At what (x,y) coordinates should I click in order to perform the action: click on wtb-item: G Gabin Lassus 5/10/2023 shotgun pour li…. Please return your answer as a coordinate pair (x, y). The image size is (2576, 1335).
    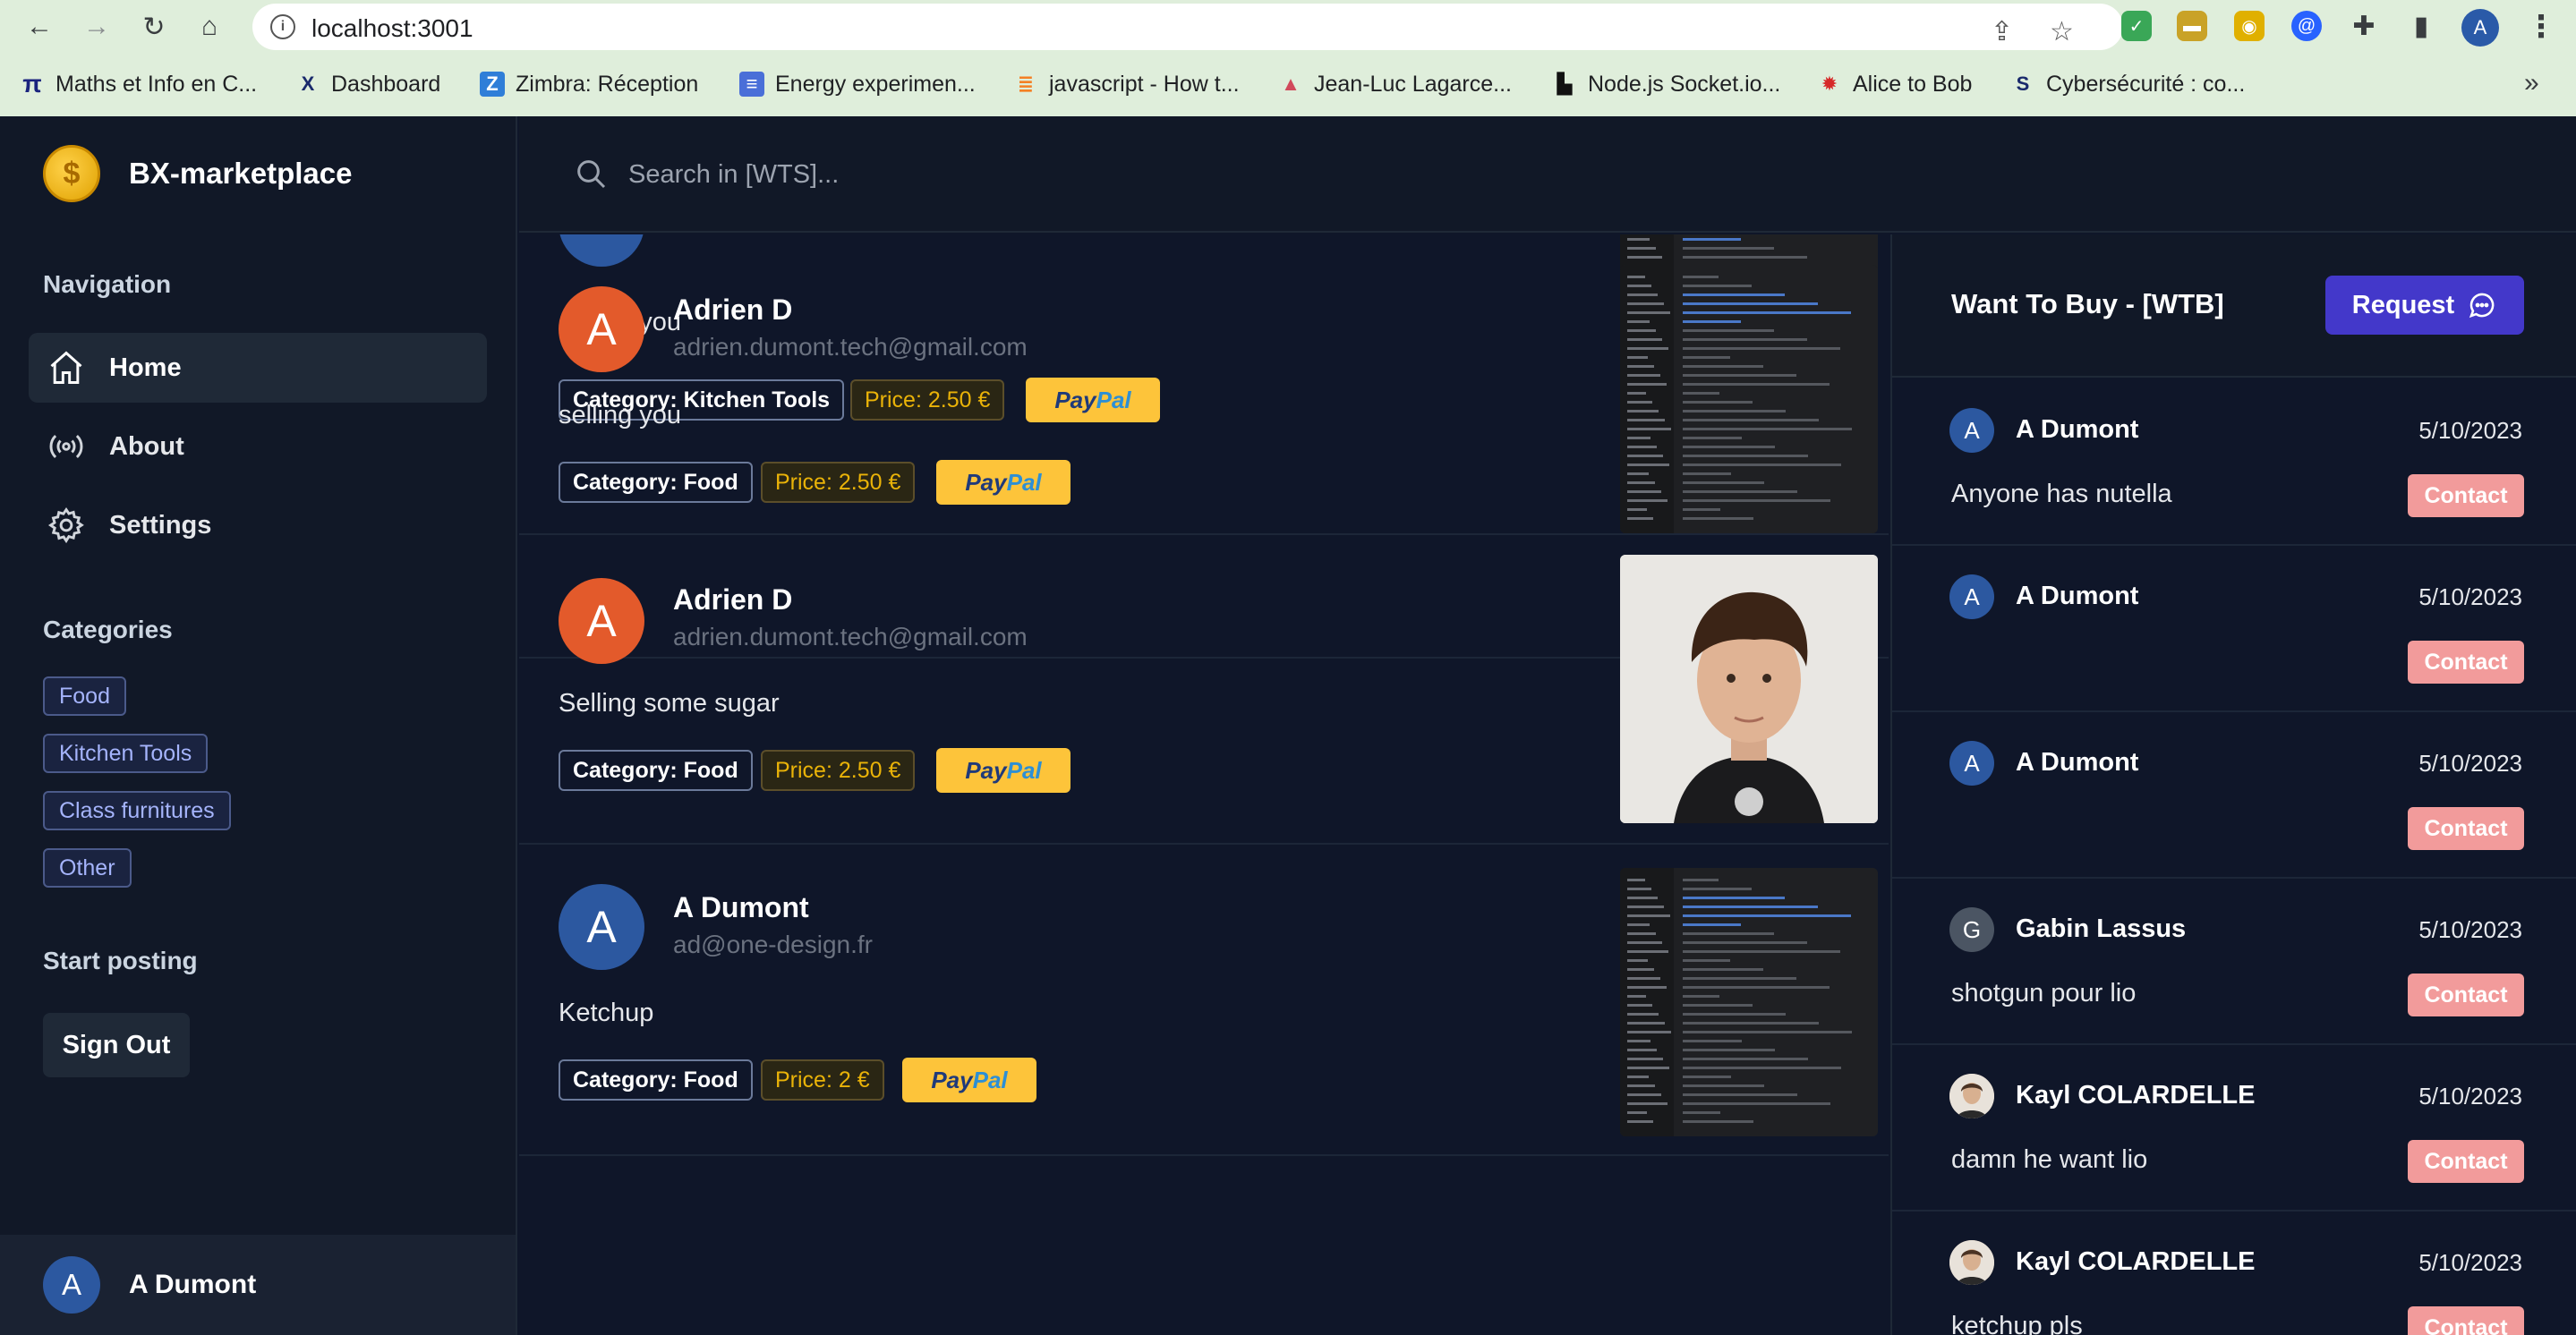
    Looking at the image, I should click on (2234, 962).